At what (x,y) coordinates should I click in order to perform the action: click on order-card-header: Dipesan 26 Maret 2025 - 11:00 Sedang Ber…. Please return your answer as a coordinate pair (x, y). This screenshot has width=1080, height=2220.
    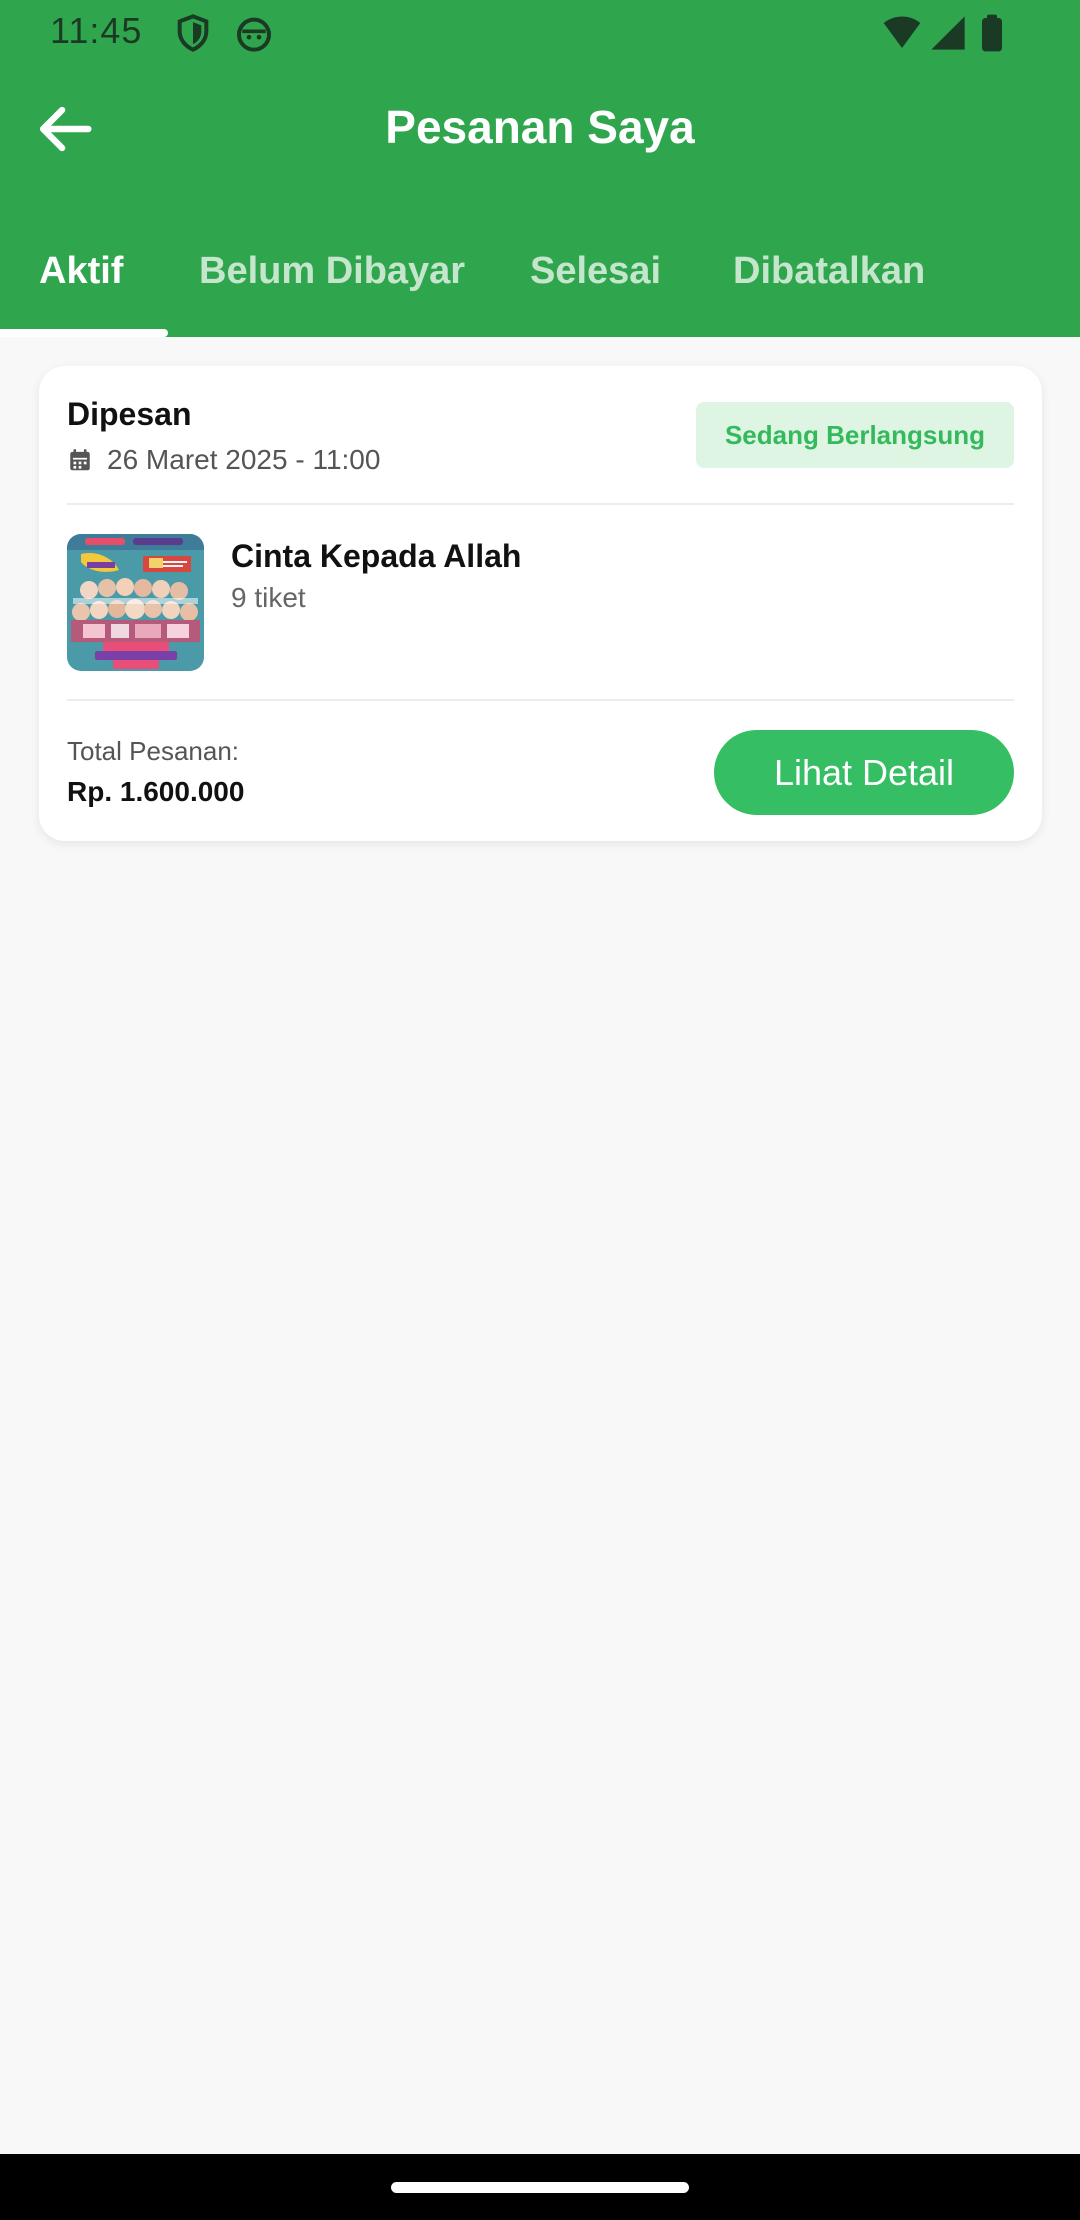
    Looking at the image, I should click on (540, 446).